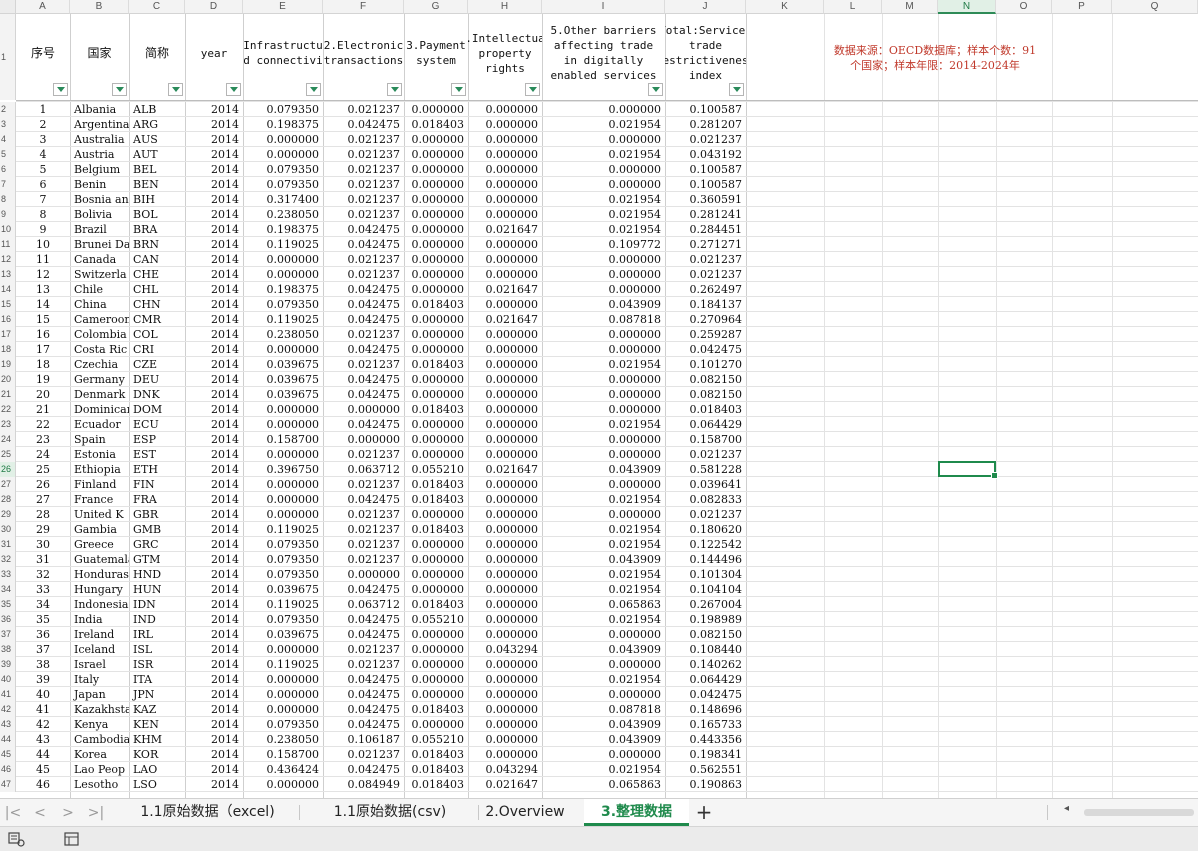 This screenshot has width=1198, height=851. Describe the element at coordinates (43, 439) in the screenshot. I see `table-cell: 23` at that location.